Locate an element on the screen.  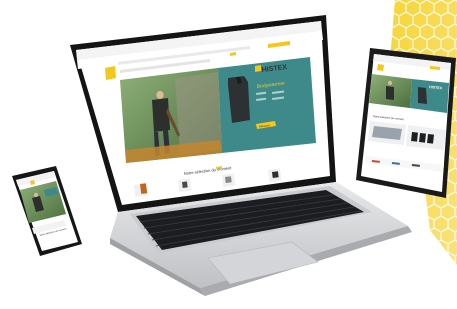
tablet-logo is located at coordinates (380, 67).